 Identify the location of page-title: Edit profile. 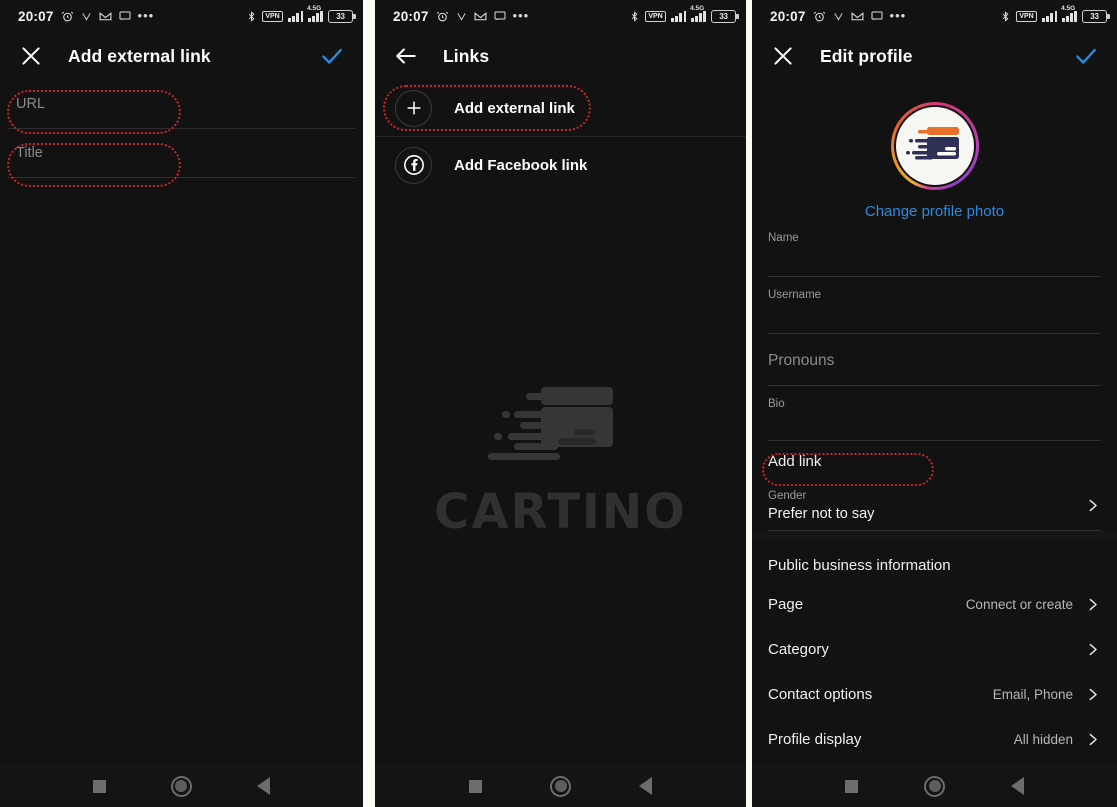
(866, 55).